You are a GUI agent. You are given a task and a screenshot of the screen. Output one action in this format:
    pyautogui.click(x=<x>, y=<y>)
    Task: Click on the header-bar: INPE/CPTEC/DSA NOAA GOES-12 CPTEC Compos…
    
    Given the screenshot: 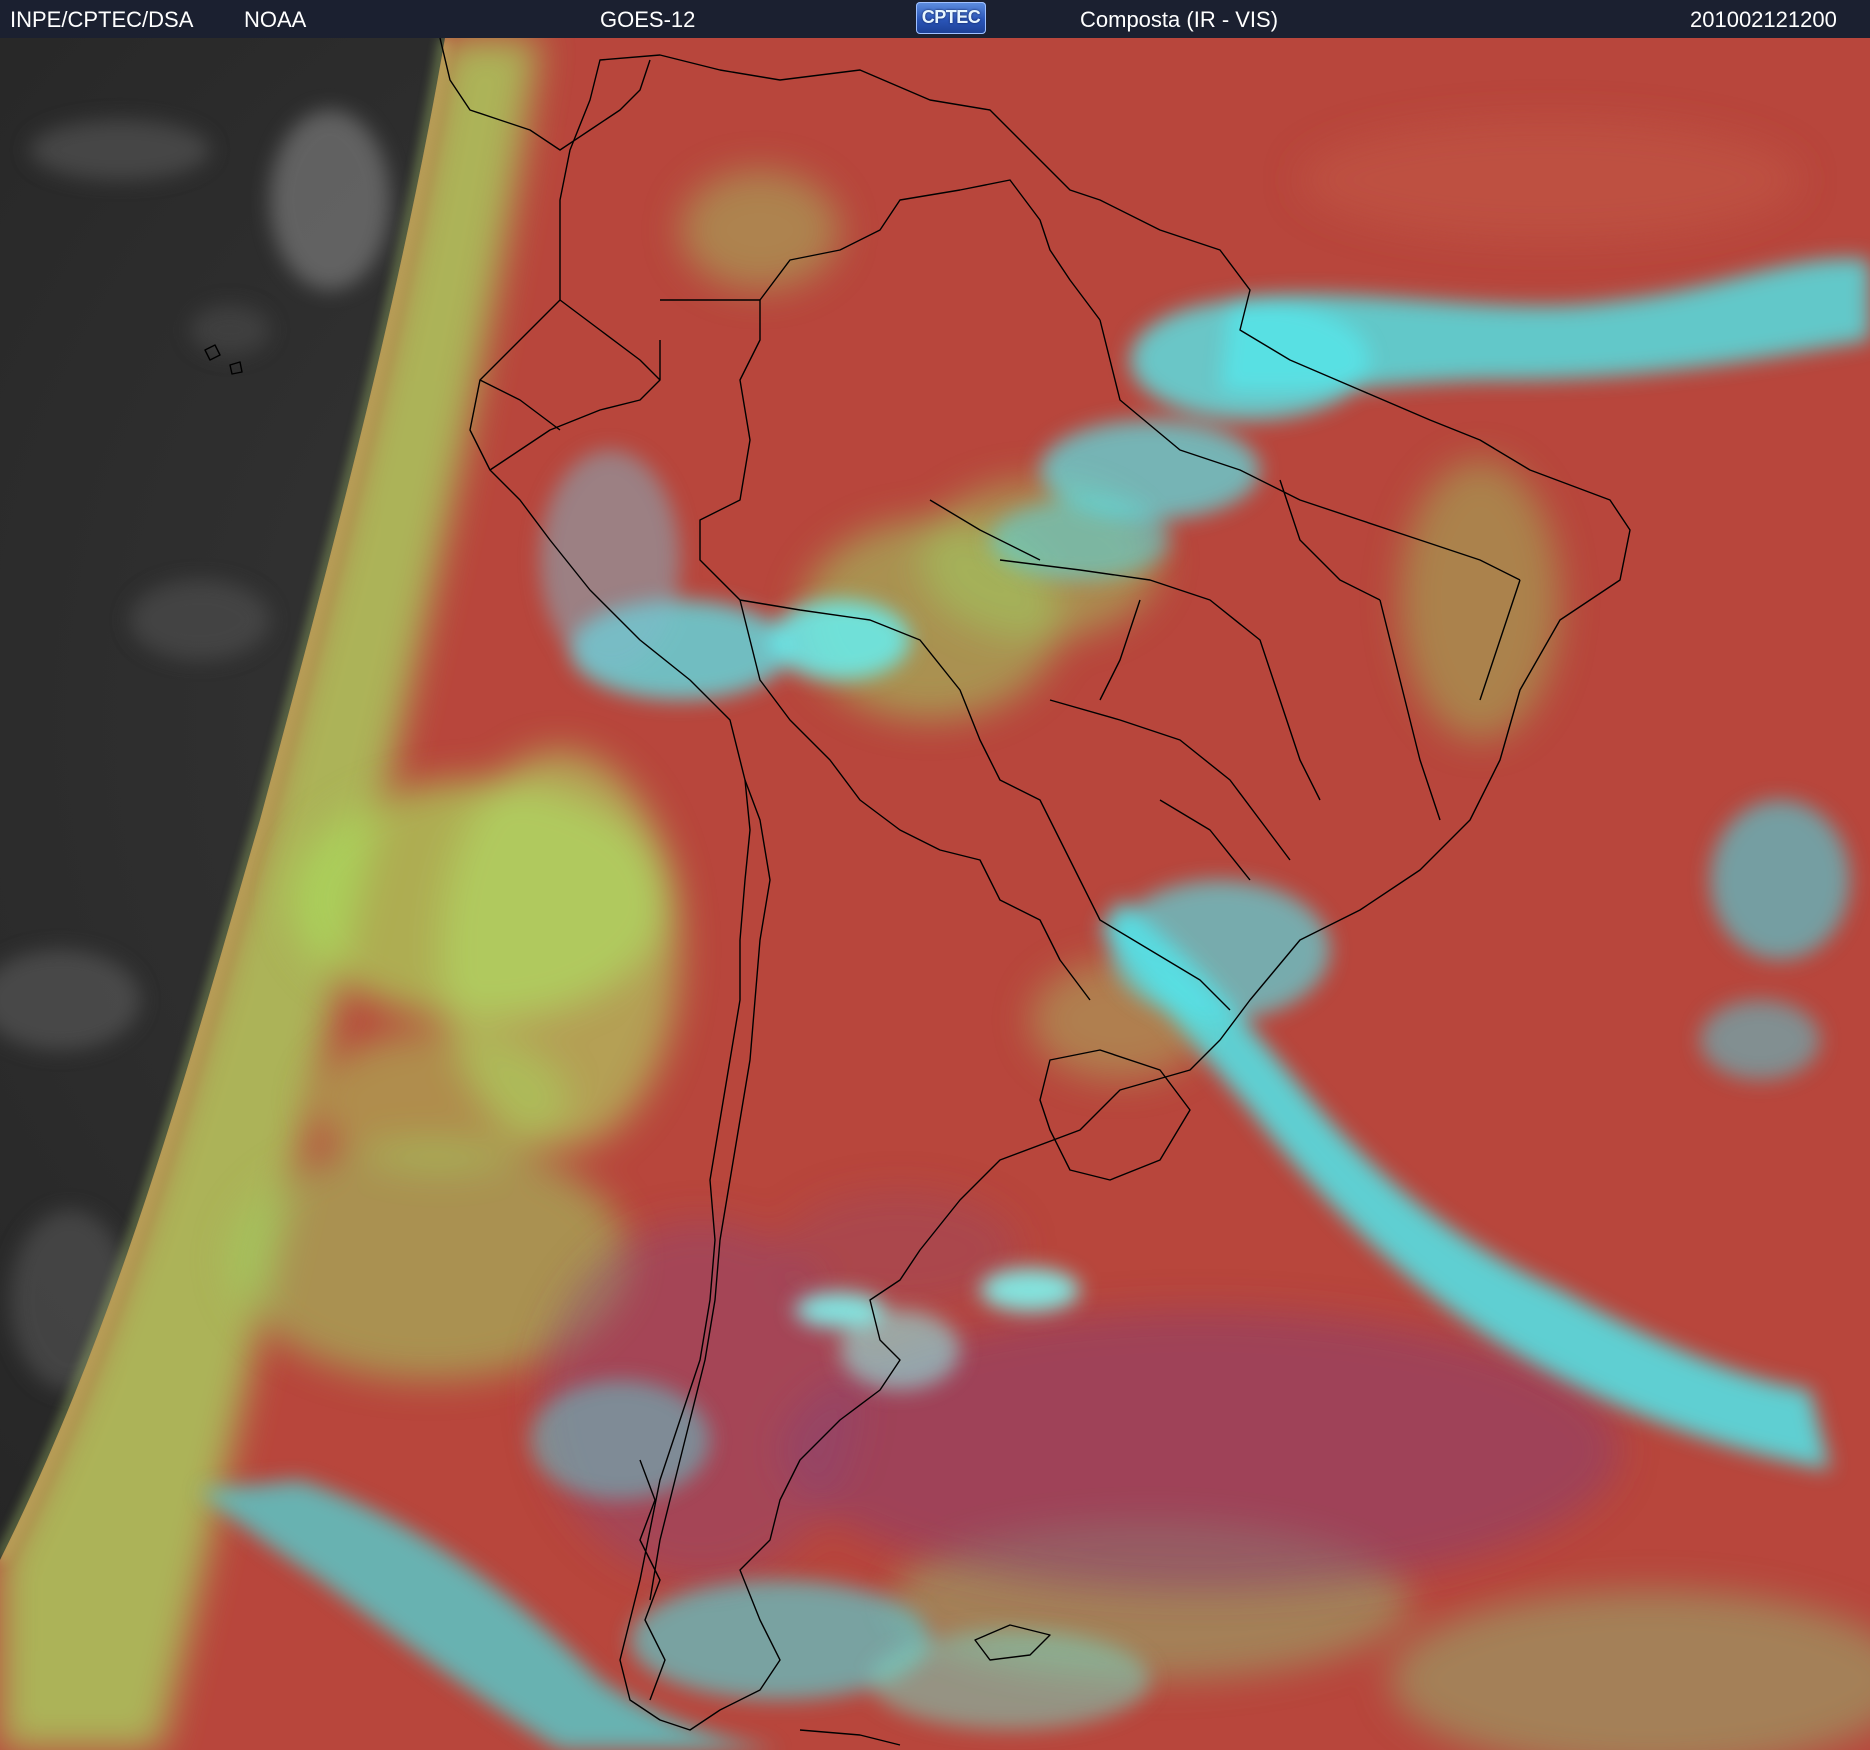 What is the action you would take?
    pyautogui.click(x=935, y=19)
    